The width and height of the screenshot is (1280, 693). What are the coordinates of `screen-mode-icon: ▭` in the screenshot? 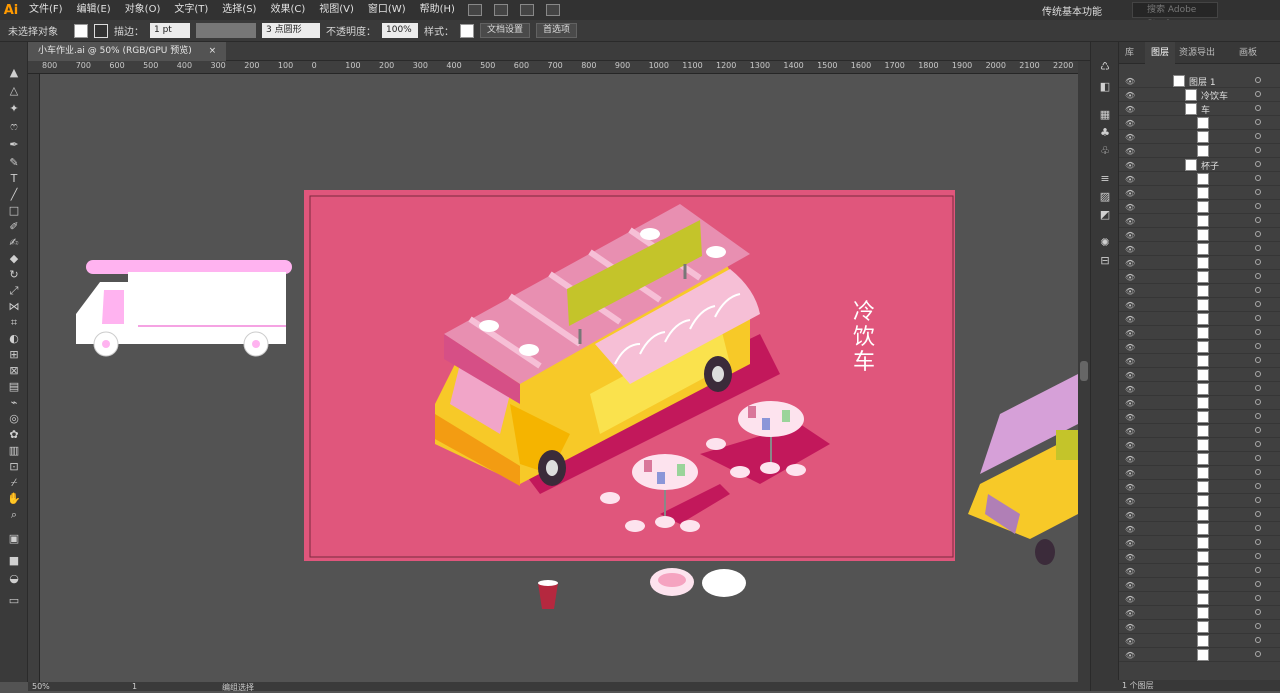 It's located at (14, 601).